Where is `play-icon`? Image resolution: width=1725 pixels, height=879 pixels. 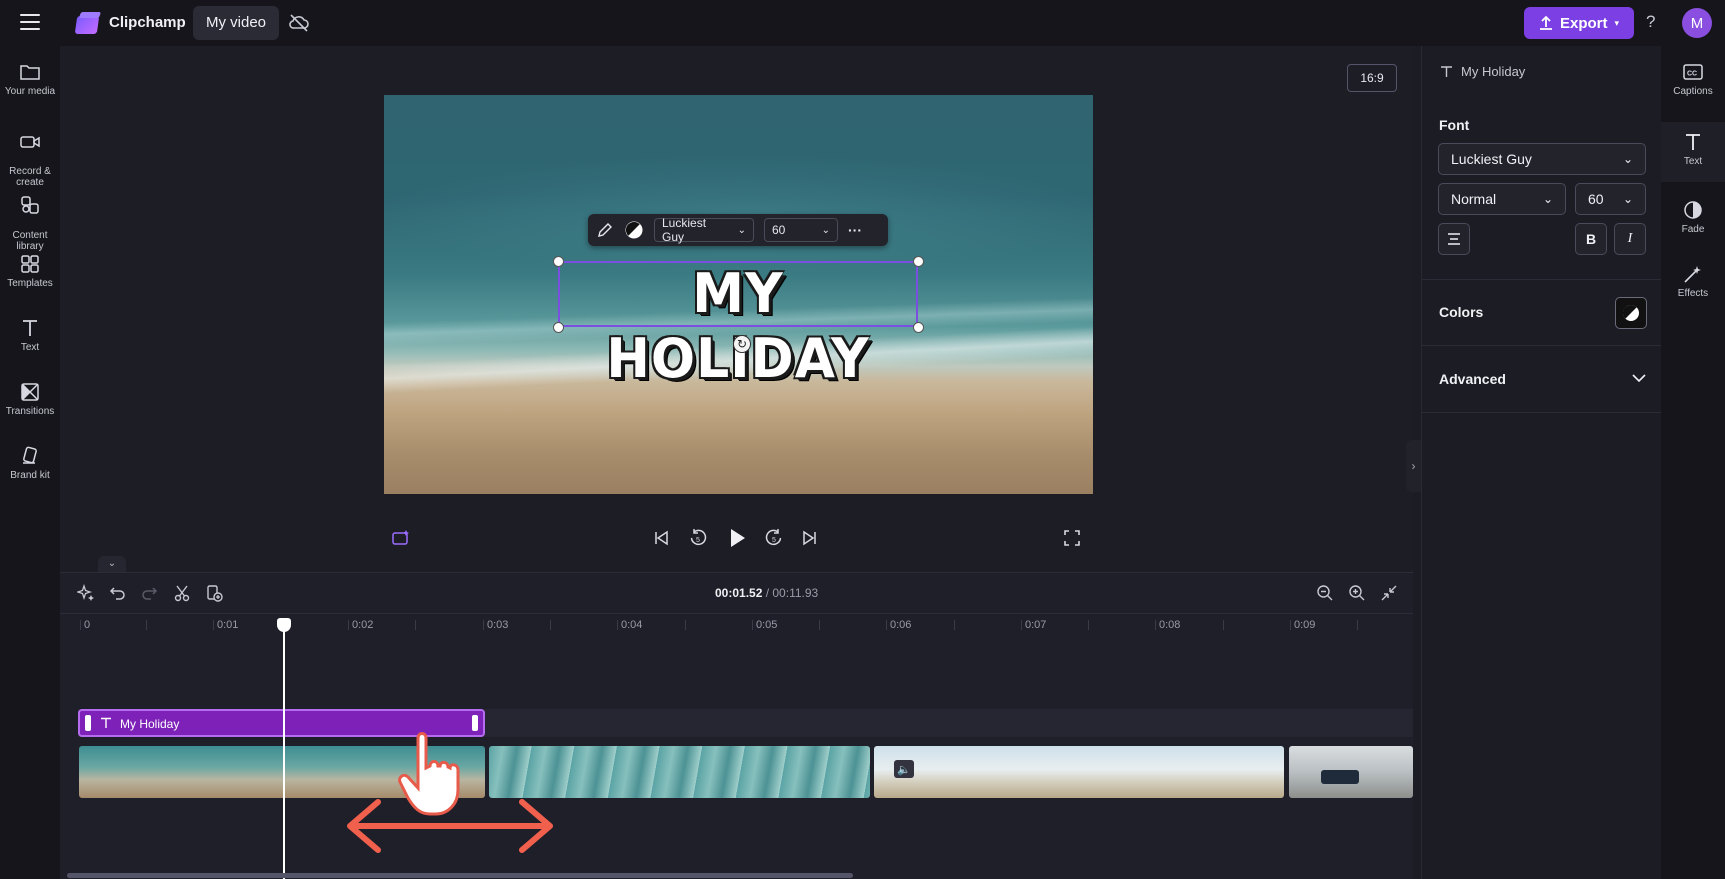 play-icon is located at coordinates (737, 538).